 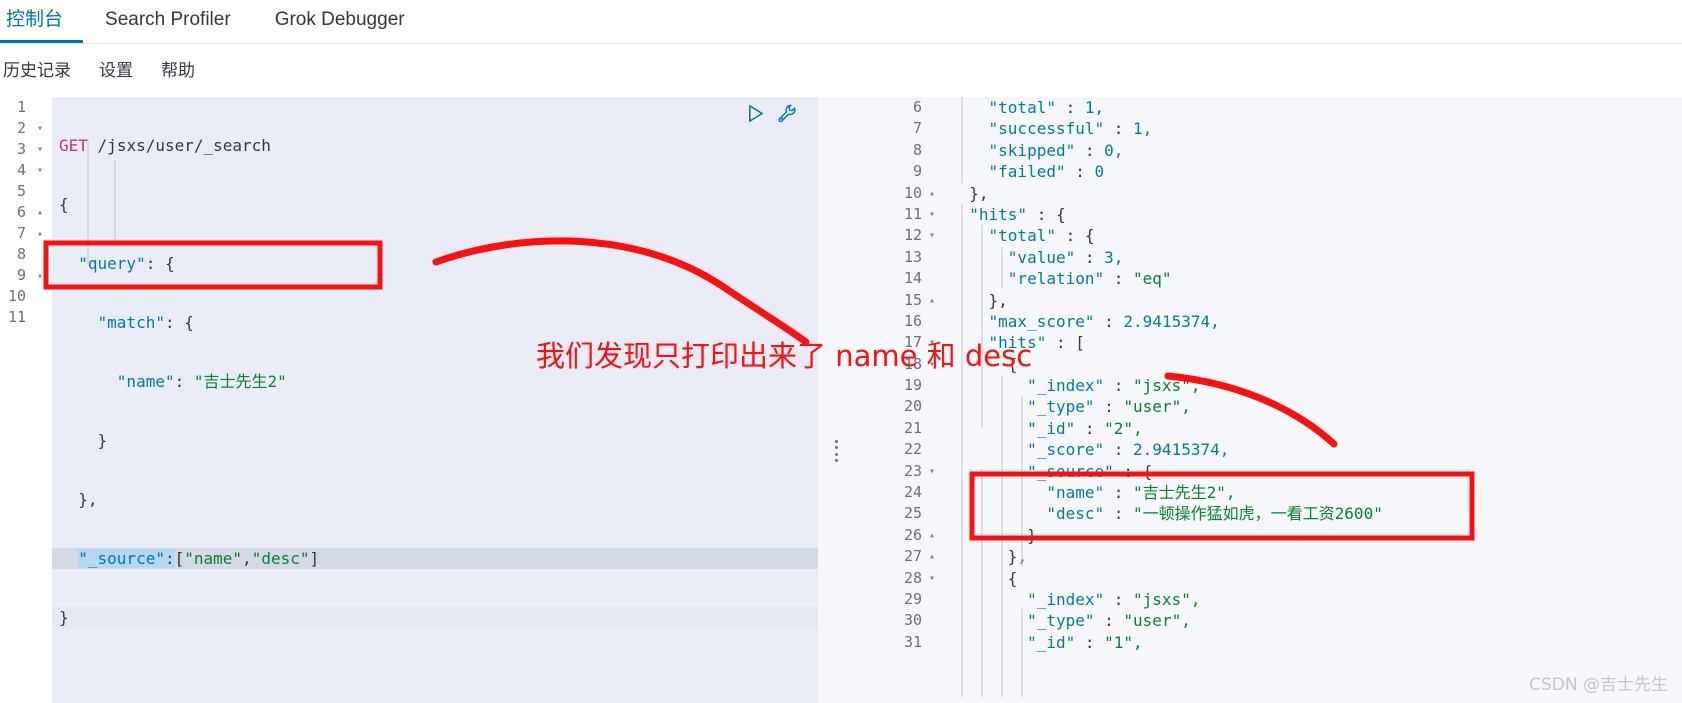 What do you see at coordinates (755, 113) in the screenshot?
I see `play-icon` at bounding box center [755, 113].